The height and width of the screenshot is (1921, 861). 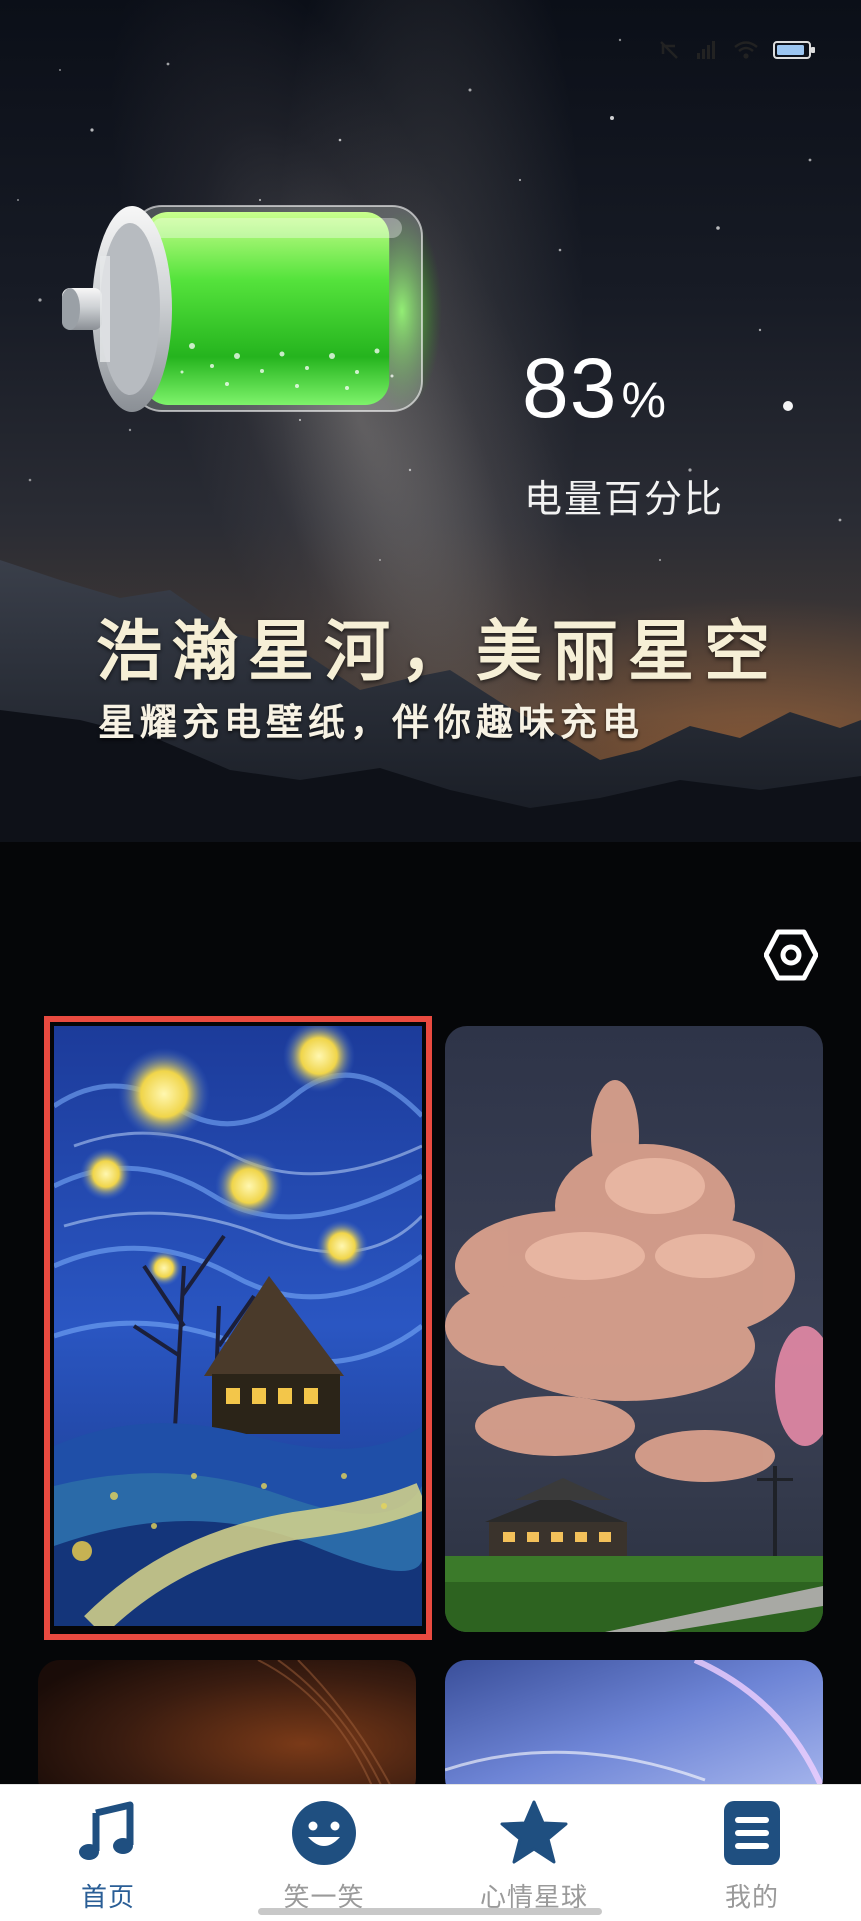 I want to click on music-note-icon, so click(x=106, y=1830).